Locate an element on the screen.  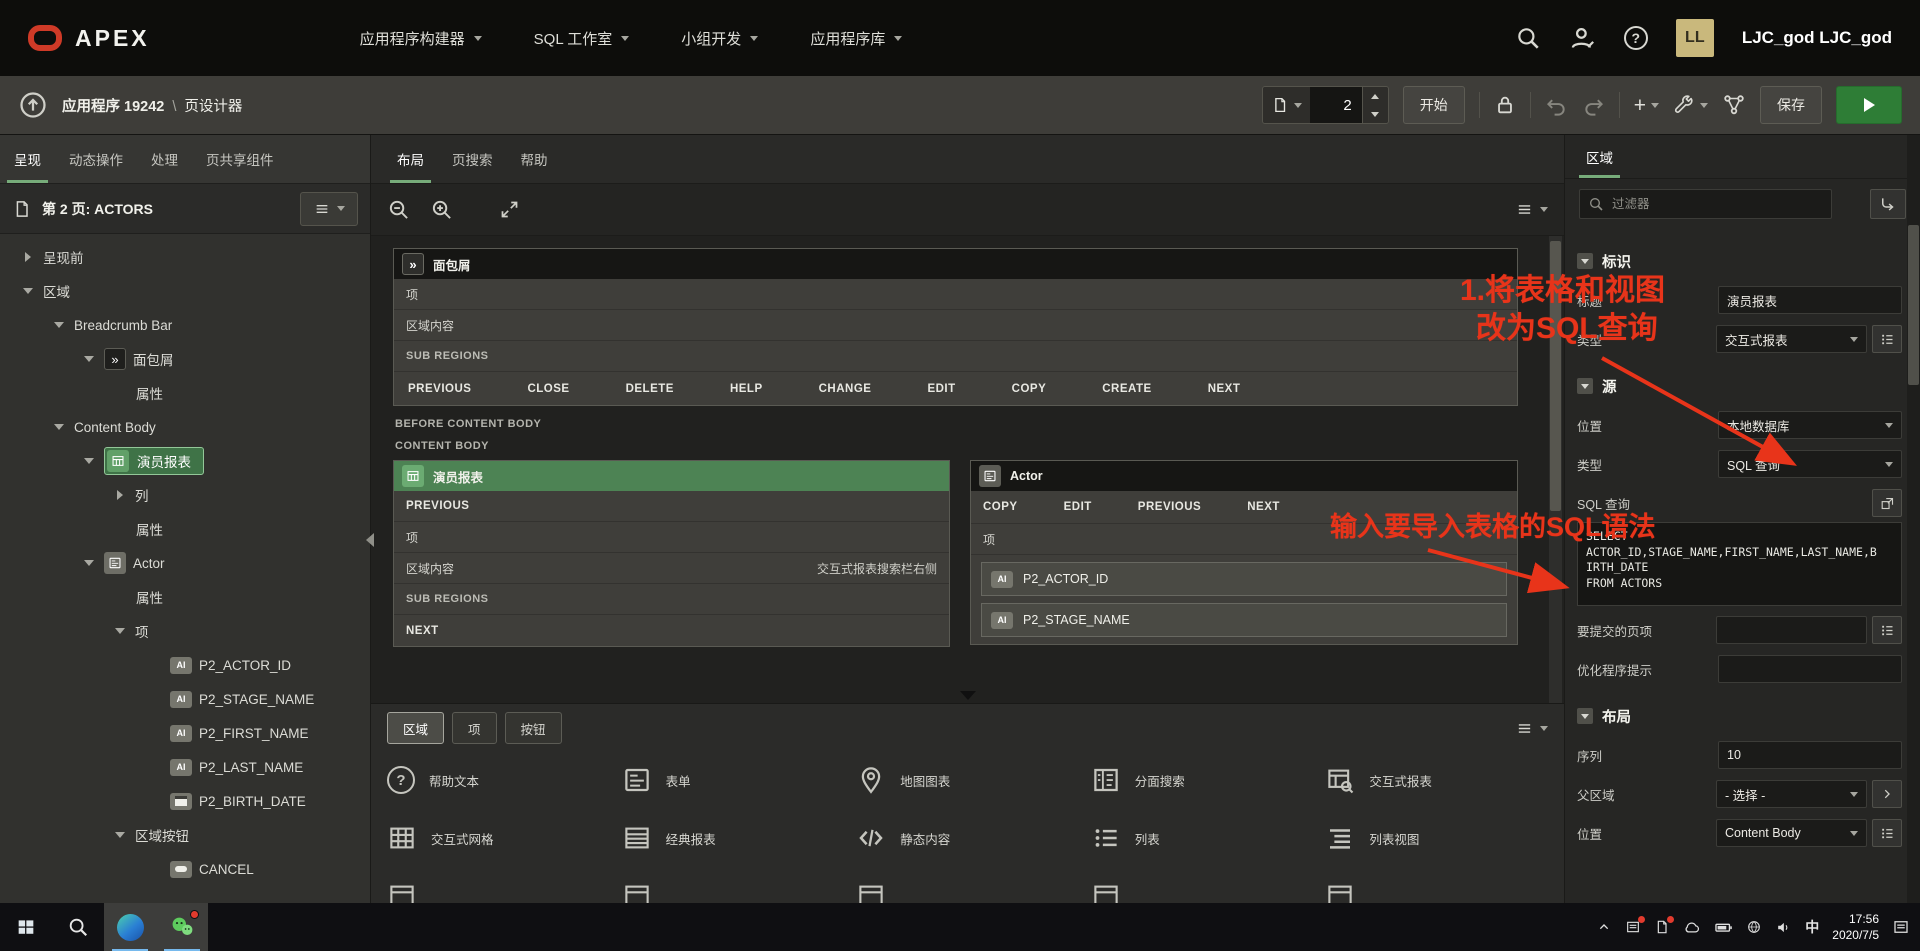
canvas-button-create: CREATE is located at coordinates (1126, 389).